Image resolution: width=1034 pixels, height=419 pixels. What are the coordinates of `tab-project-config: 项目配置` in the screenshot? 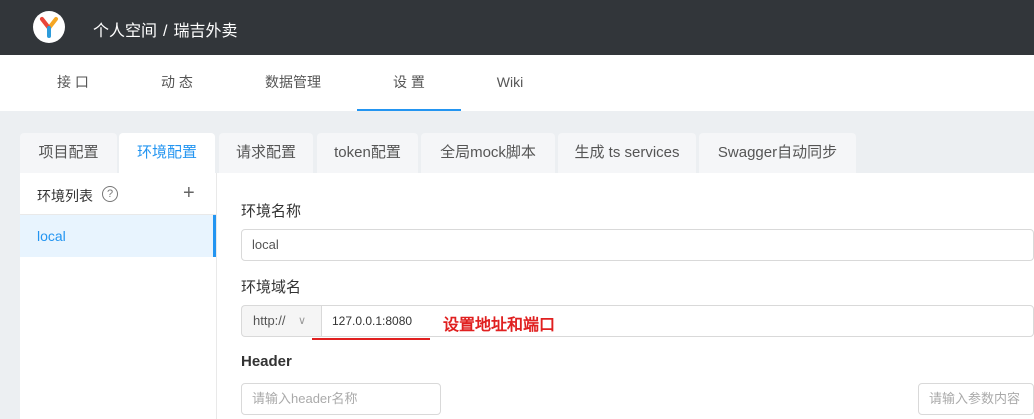 It's located at (68, 153).